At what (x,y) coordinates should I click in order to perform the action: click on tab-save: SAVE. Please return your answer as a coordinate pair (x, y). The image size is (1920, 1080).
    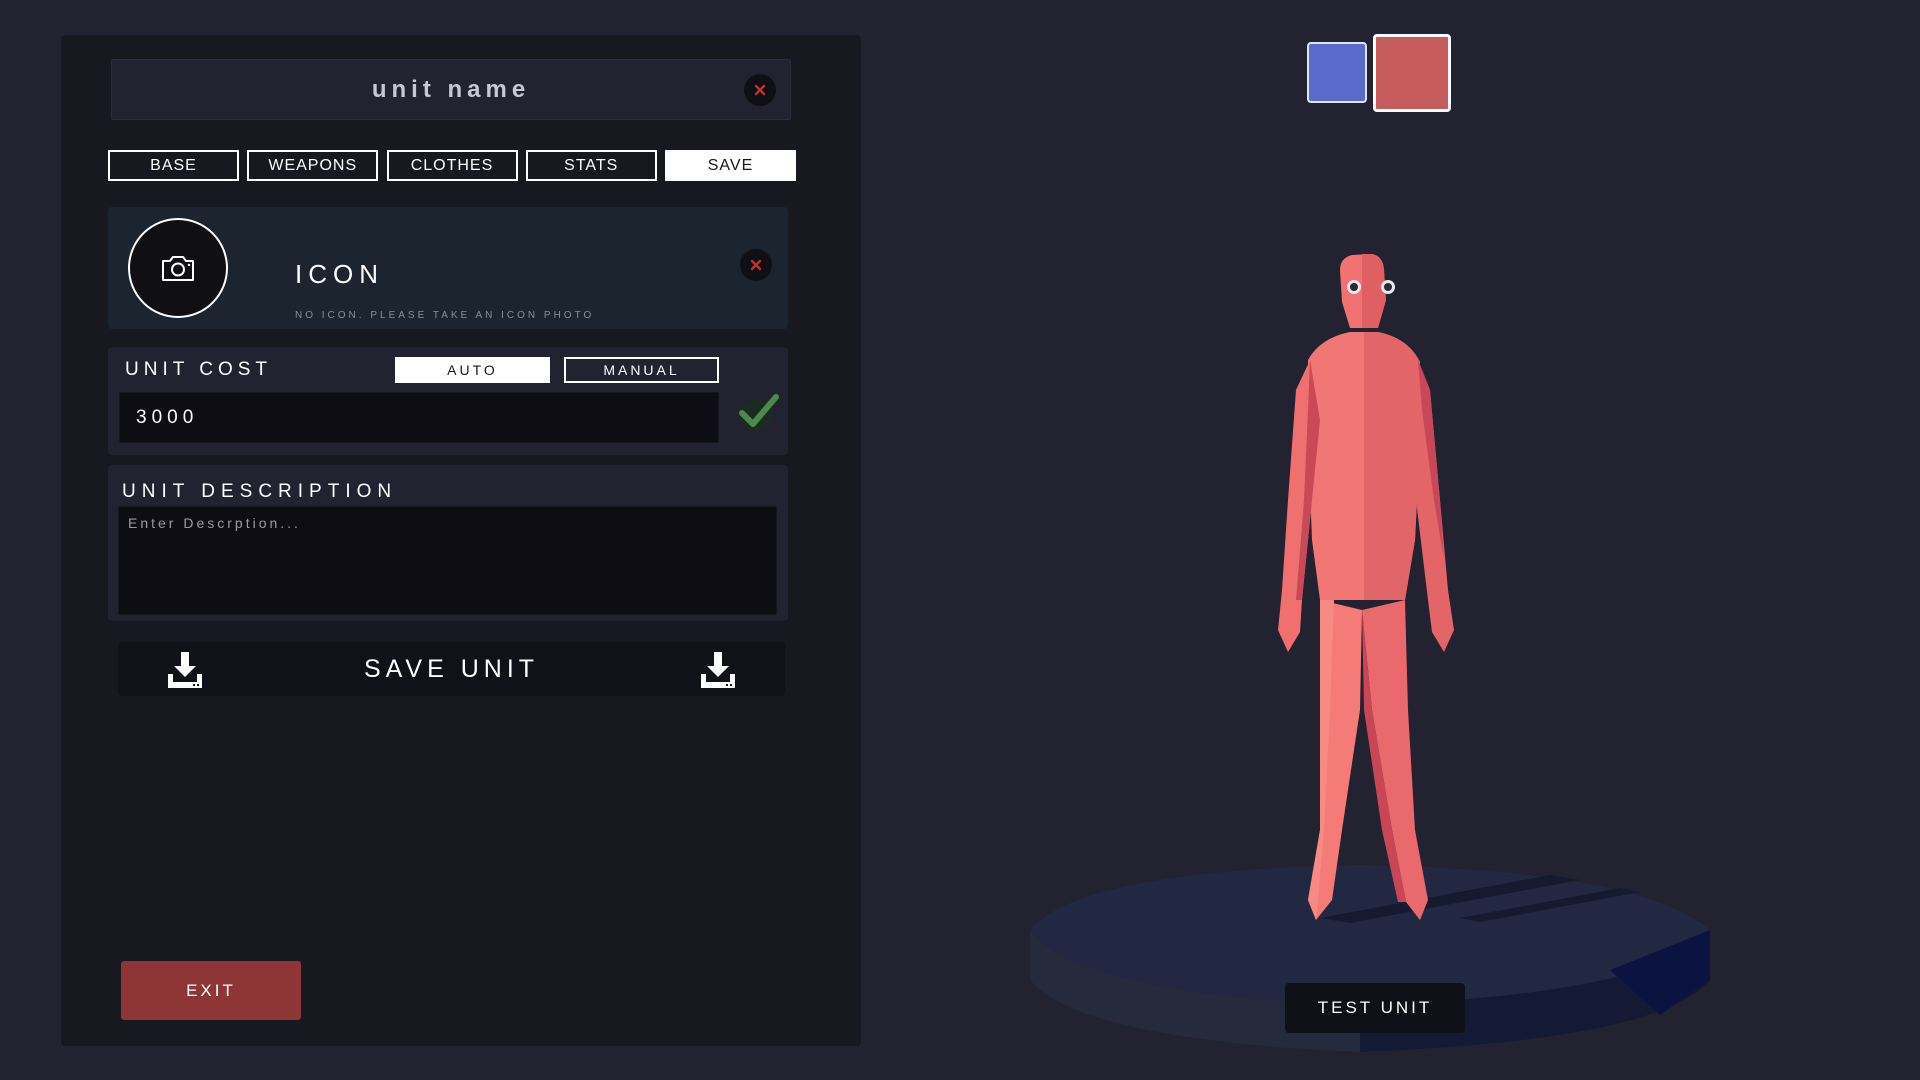
    Looking at the image, I should click on (730, 165).